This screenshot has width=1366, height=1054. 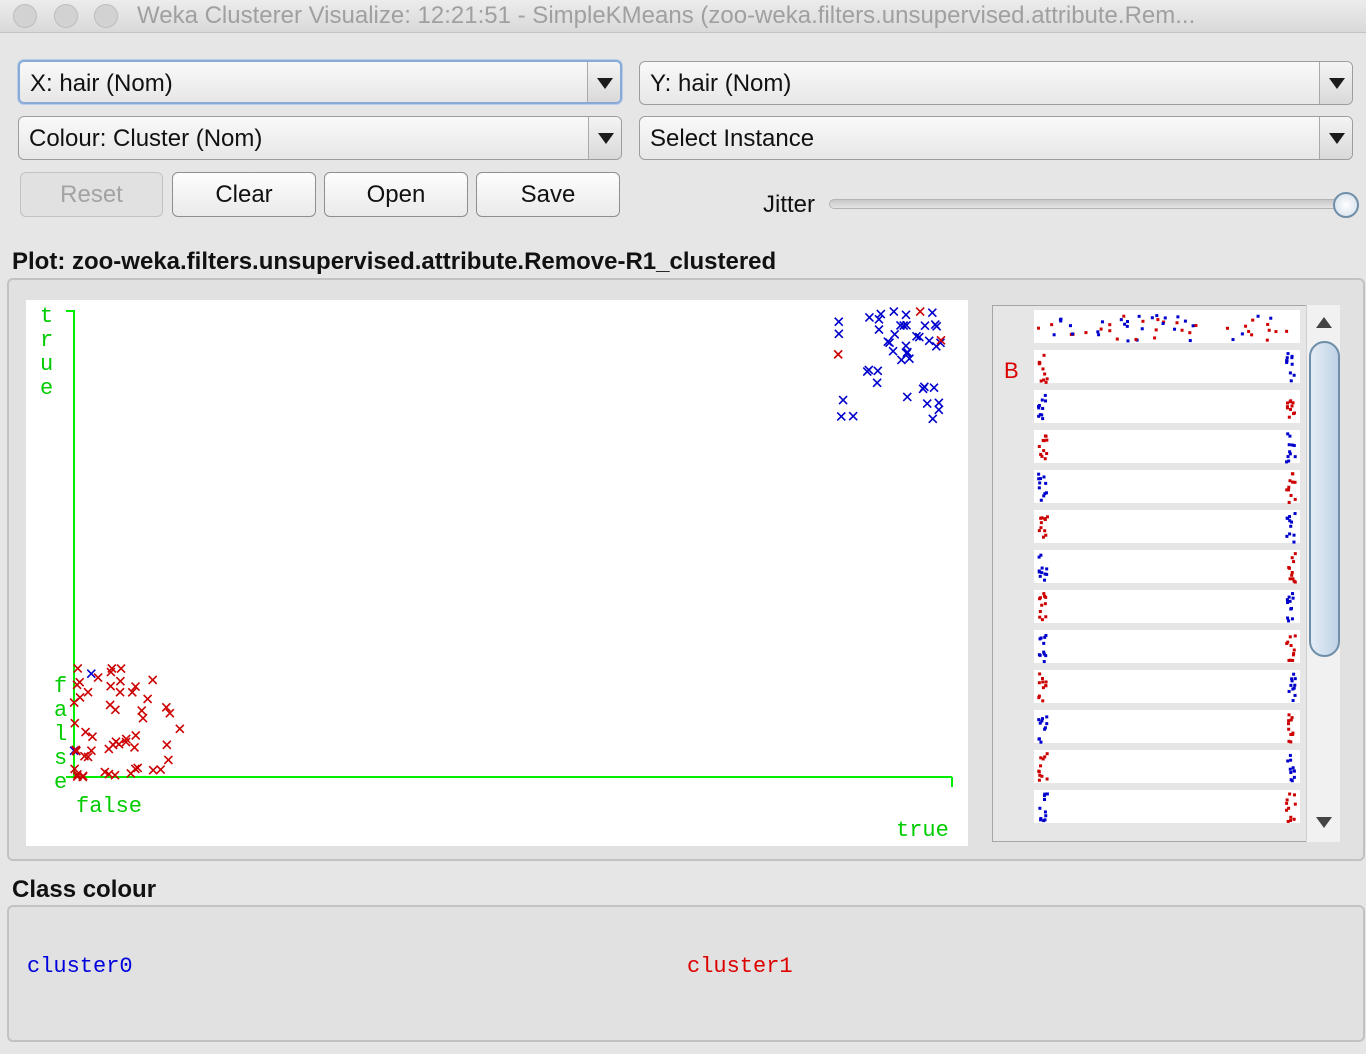 I want to click on colour-select: Colour: Cluster (Nom), so click(x=320, y=138).